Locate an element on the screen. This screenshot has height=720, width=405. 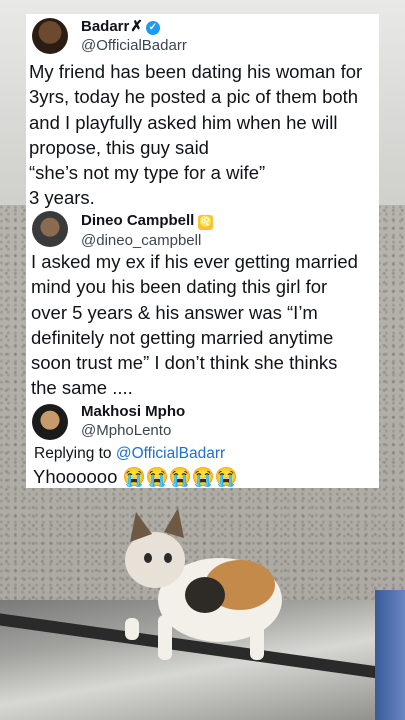
author-handle: @MphoLento is located at coordinates (126, 430).